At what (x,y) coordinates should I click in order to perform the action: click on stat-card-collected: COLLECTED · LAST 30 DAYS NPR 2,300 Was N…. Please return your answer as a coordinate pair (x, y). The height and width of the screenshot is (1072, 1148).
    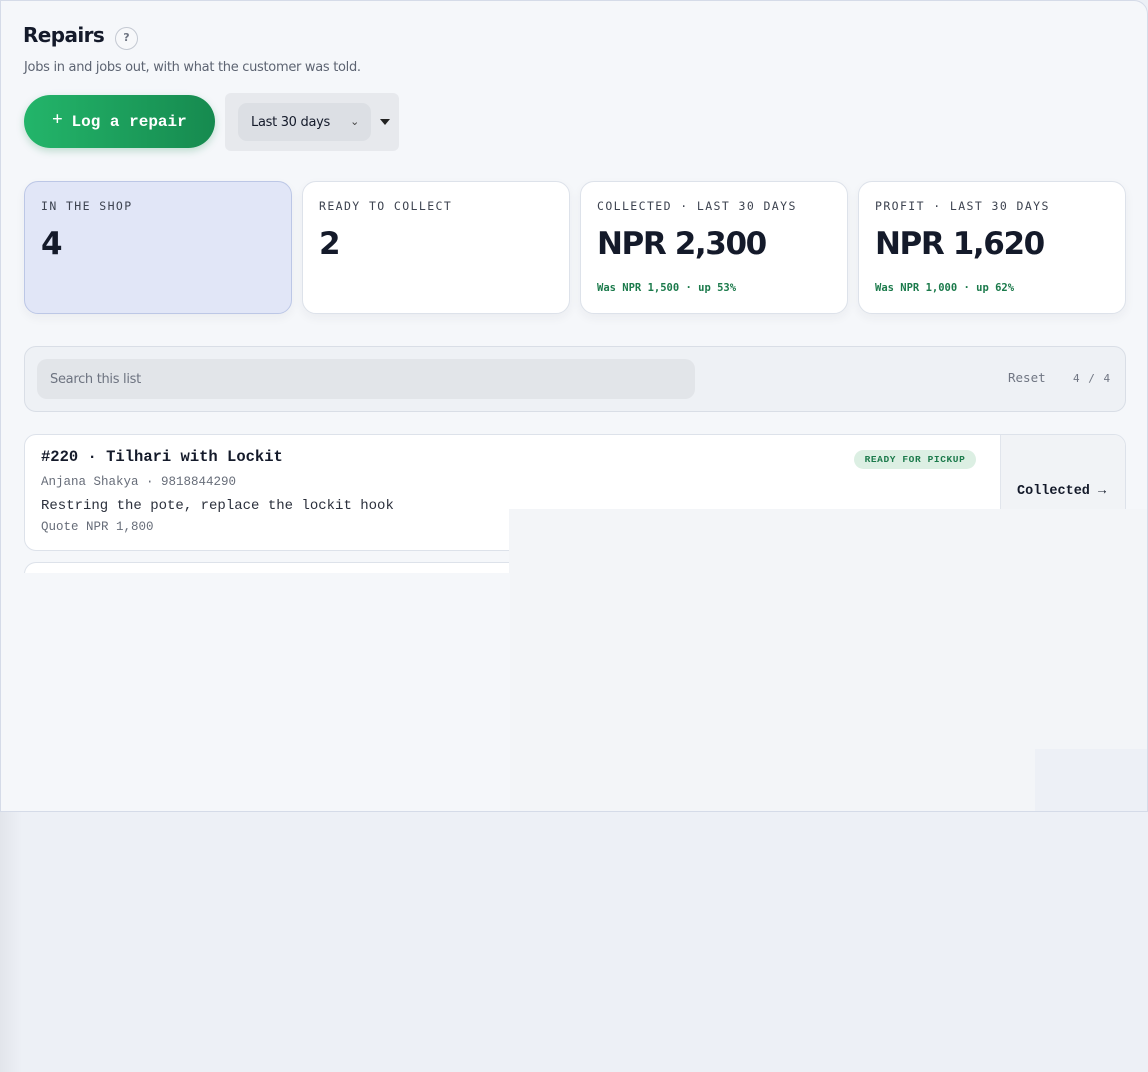
    Looking at the image, I should click on (714, 247).